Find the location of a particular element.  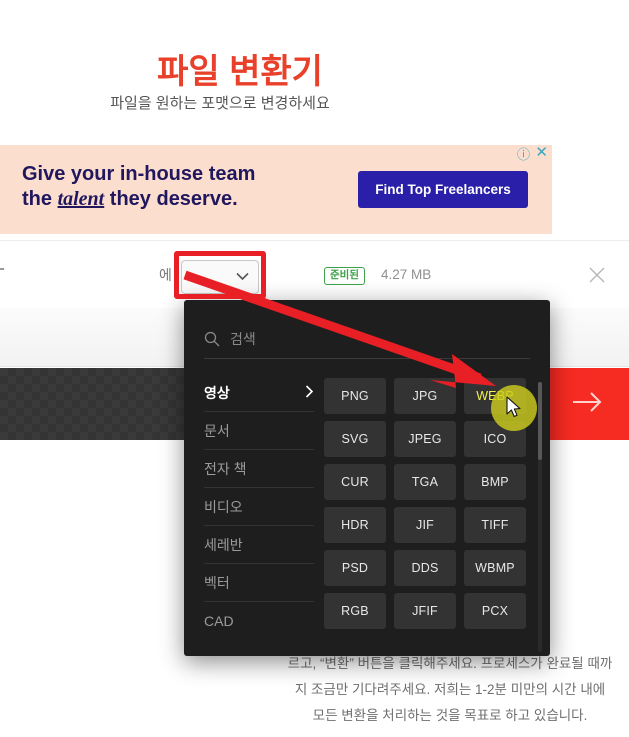

file-toolbar-row: ⌐ 에 ... 준비된 4.27 MB is located at coordinates (314, 274).